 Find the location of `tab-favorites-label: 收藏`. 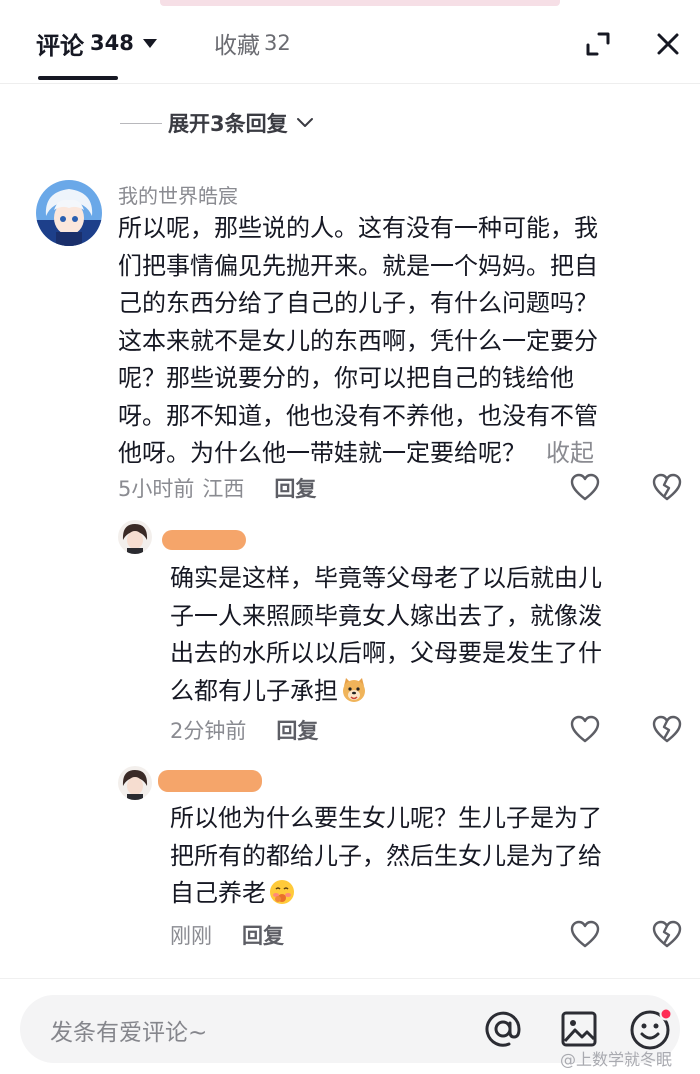

tab-favorites-label: 收藏 is located at coordinates (237, 46).